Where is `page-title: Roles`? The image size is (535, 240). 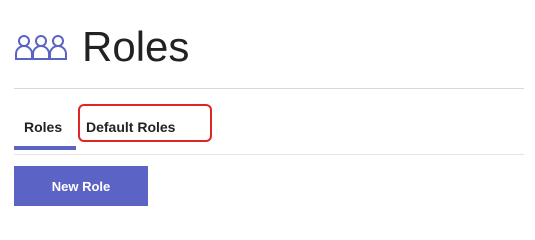
page-title: Roles is located at coordinates (136, 46).